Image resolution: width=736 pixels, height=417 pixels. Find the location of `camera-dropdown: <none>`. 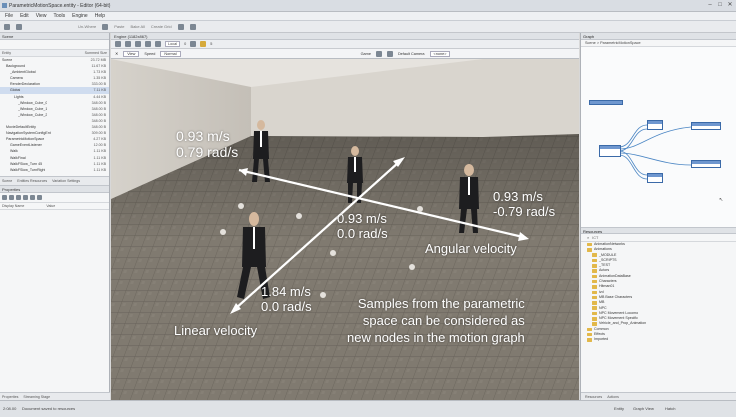

camera-dropdown: <none> is located at coordinates (440, 53).